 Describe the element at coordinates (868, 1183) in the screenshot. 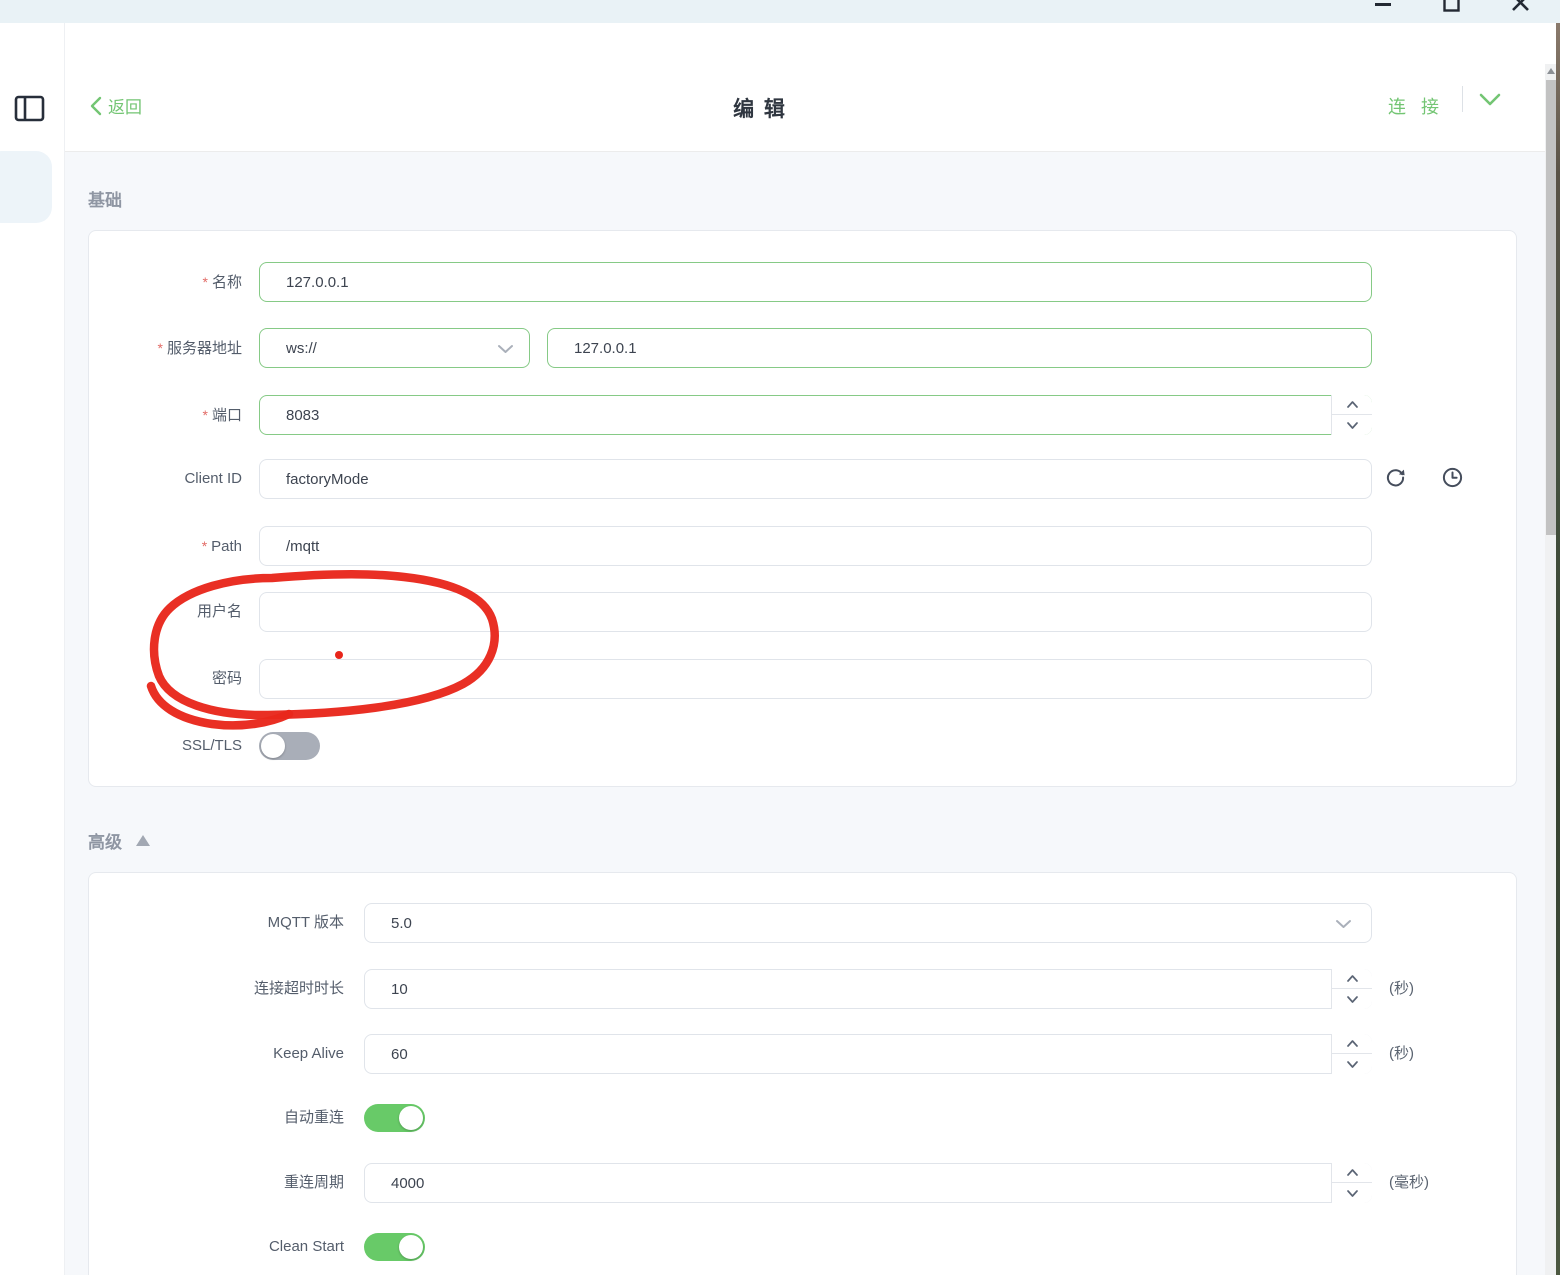

I see `reconnect-period-input` at that location.